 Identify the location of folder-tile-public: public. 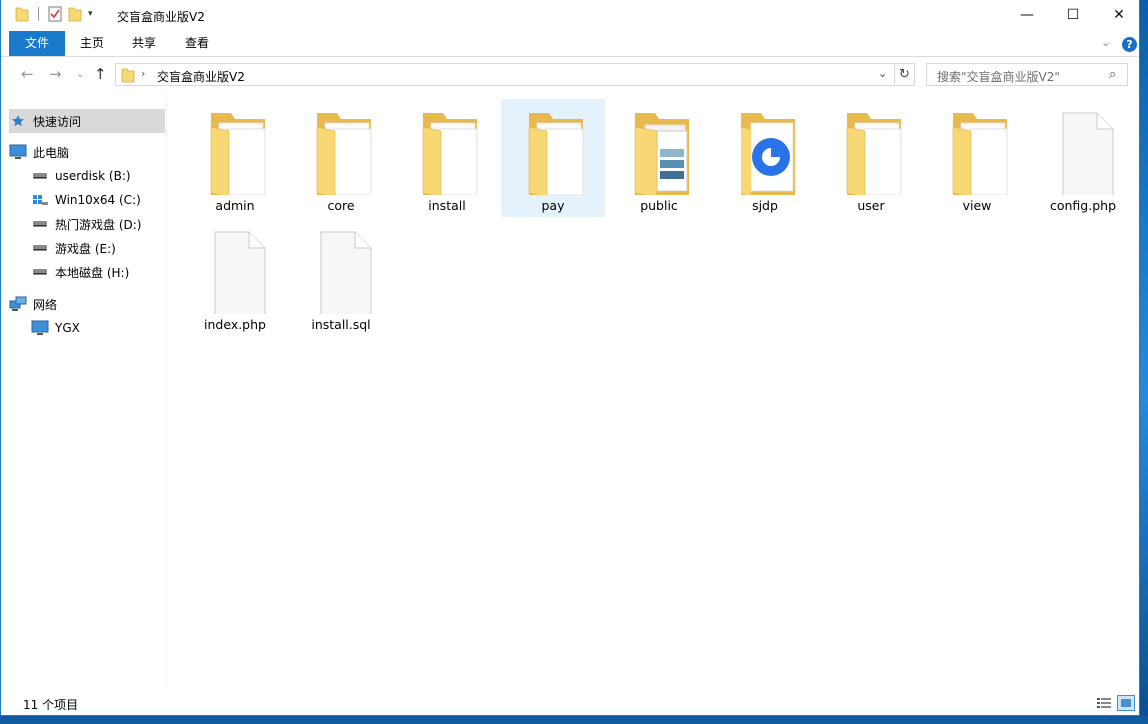
(659, 158).